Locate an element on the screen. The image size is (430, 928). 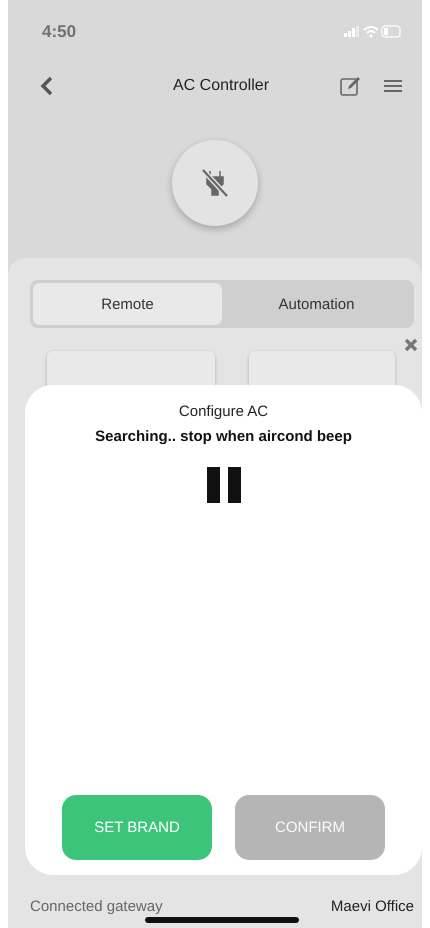
pause-icon is located at coordinates (223, 485).